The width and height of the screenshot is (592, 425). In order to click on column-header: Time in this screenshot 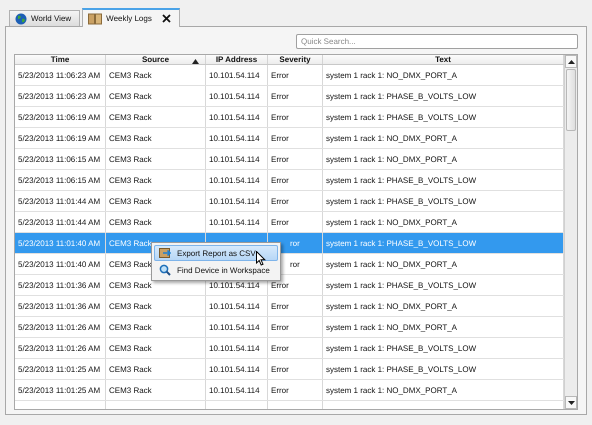, I will do `click(60, 59)`.